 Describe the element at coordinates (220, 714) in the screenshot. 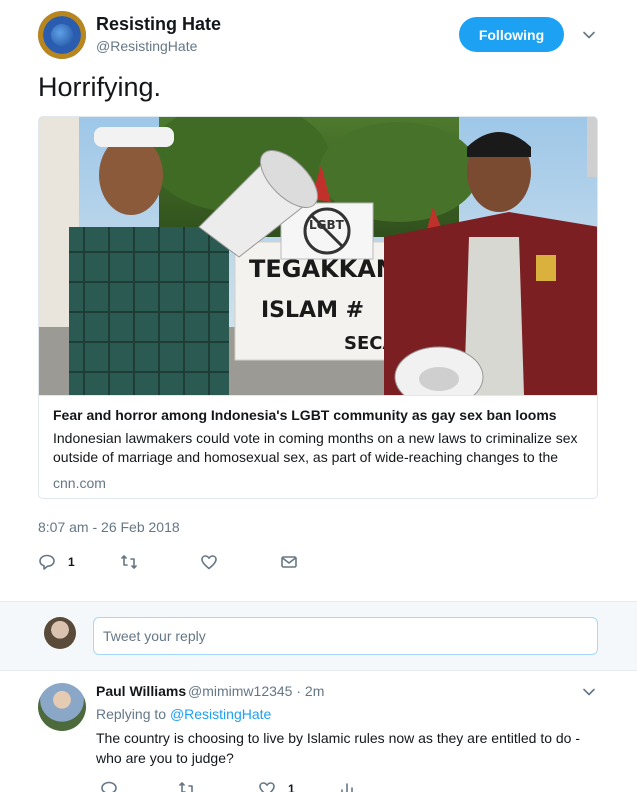

I see `replying-to-mention: @ResistingHate` at that location.